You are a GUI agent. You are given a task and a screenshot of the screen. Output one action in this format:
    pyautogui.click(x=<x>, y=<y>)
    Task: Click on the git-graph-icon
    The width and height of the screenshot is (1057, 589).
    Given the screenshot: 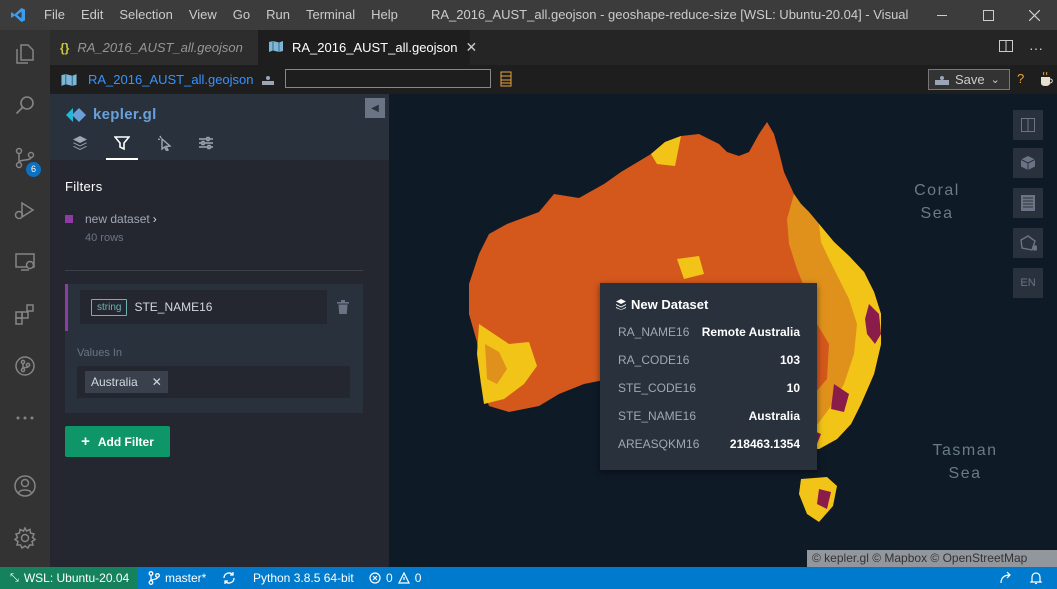 What is the action you would take?
    pyautogui.click(x=25, y=366)
    